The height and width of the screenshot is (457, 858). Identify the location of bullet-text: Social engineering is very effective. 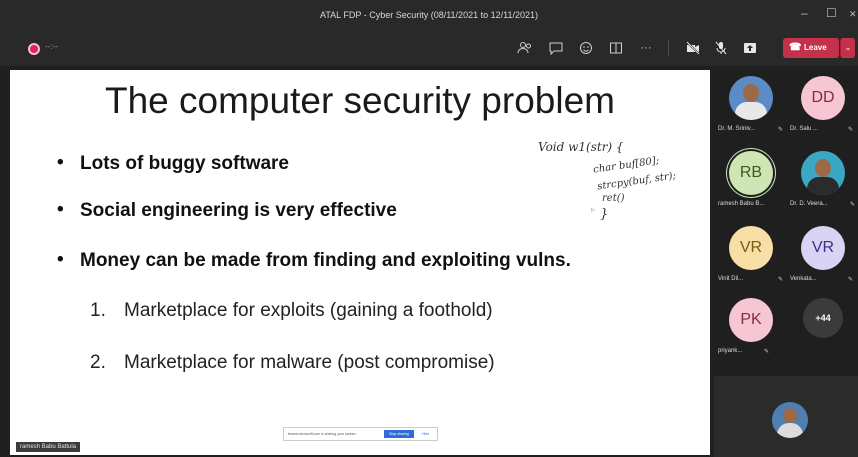
(238, 210).